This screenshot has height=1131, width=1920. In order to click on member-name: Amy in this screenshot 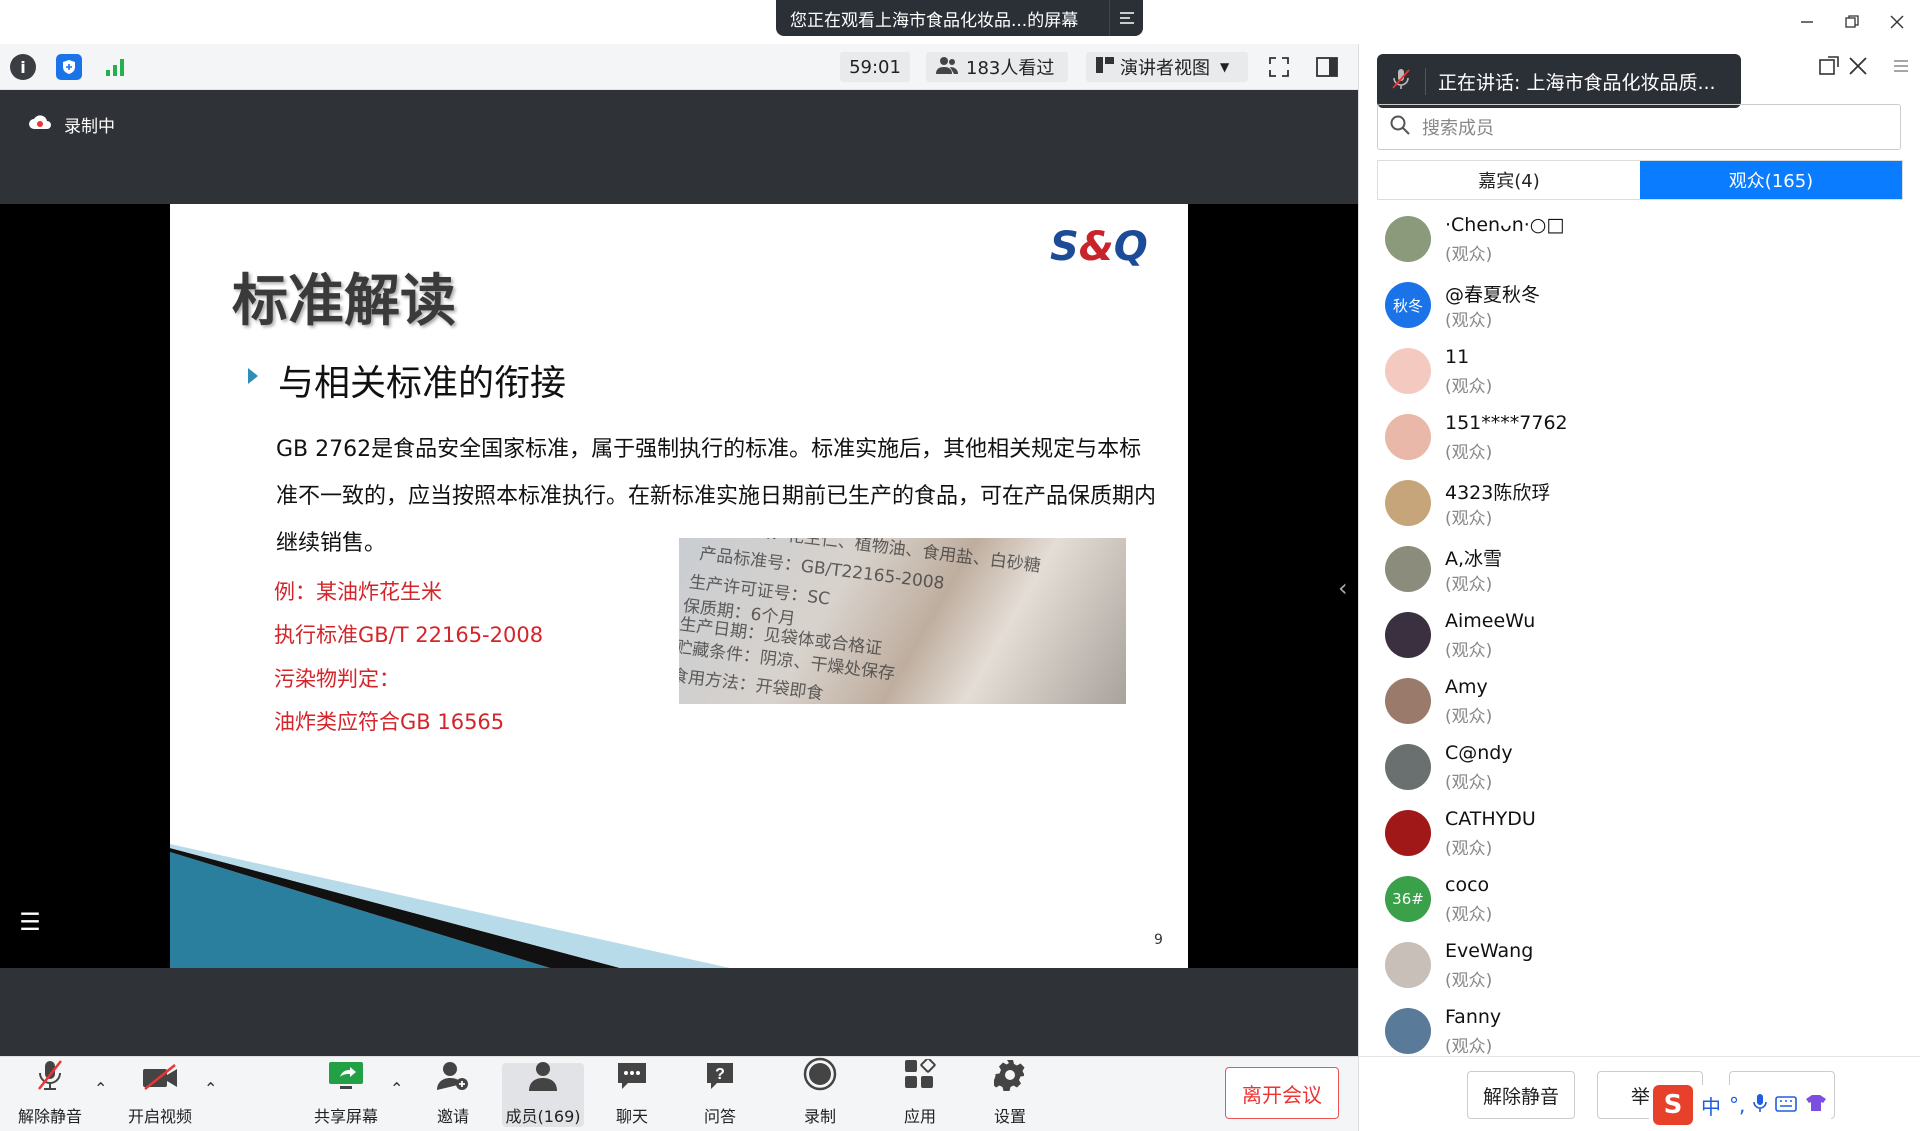, I will do `click(1466, 687)`.